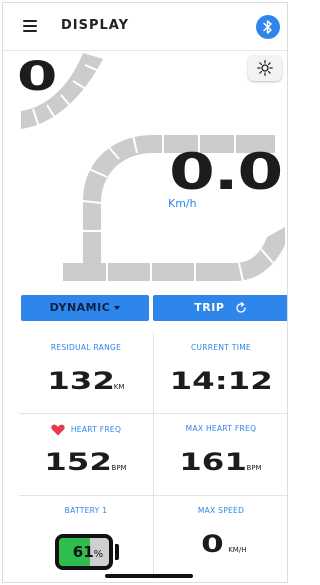 The image size is (320, 585). Describe the element at coordinates (117, 552) in the screenshot. I see `battery-tip` at that location.